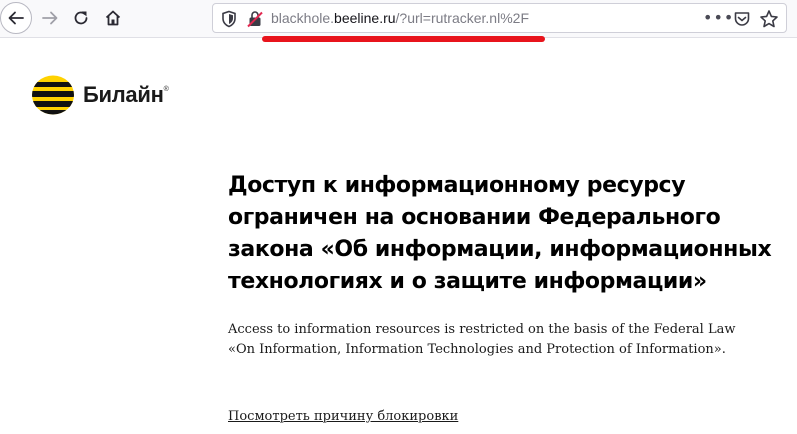 This screenshot has height=434, width=797. Describe the element at coordinates (467, 281) in the screenshot. I see `heading-line: технологиях и о защите информации»` at that location.